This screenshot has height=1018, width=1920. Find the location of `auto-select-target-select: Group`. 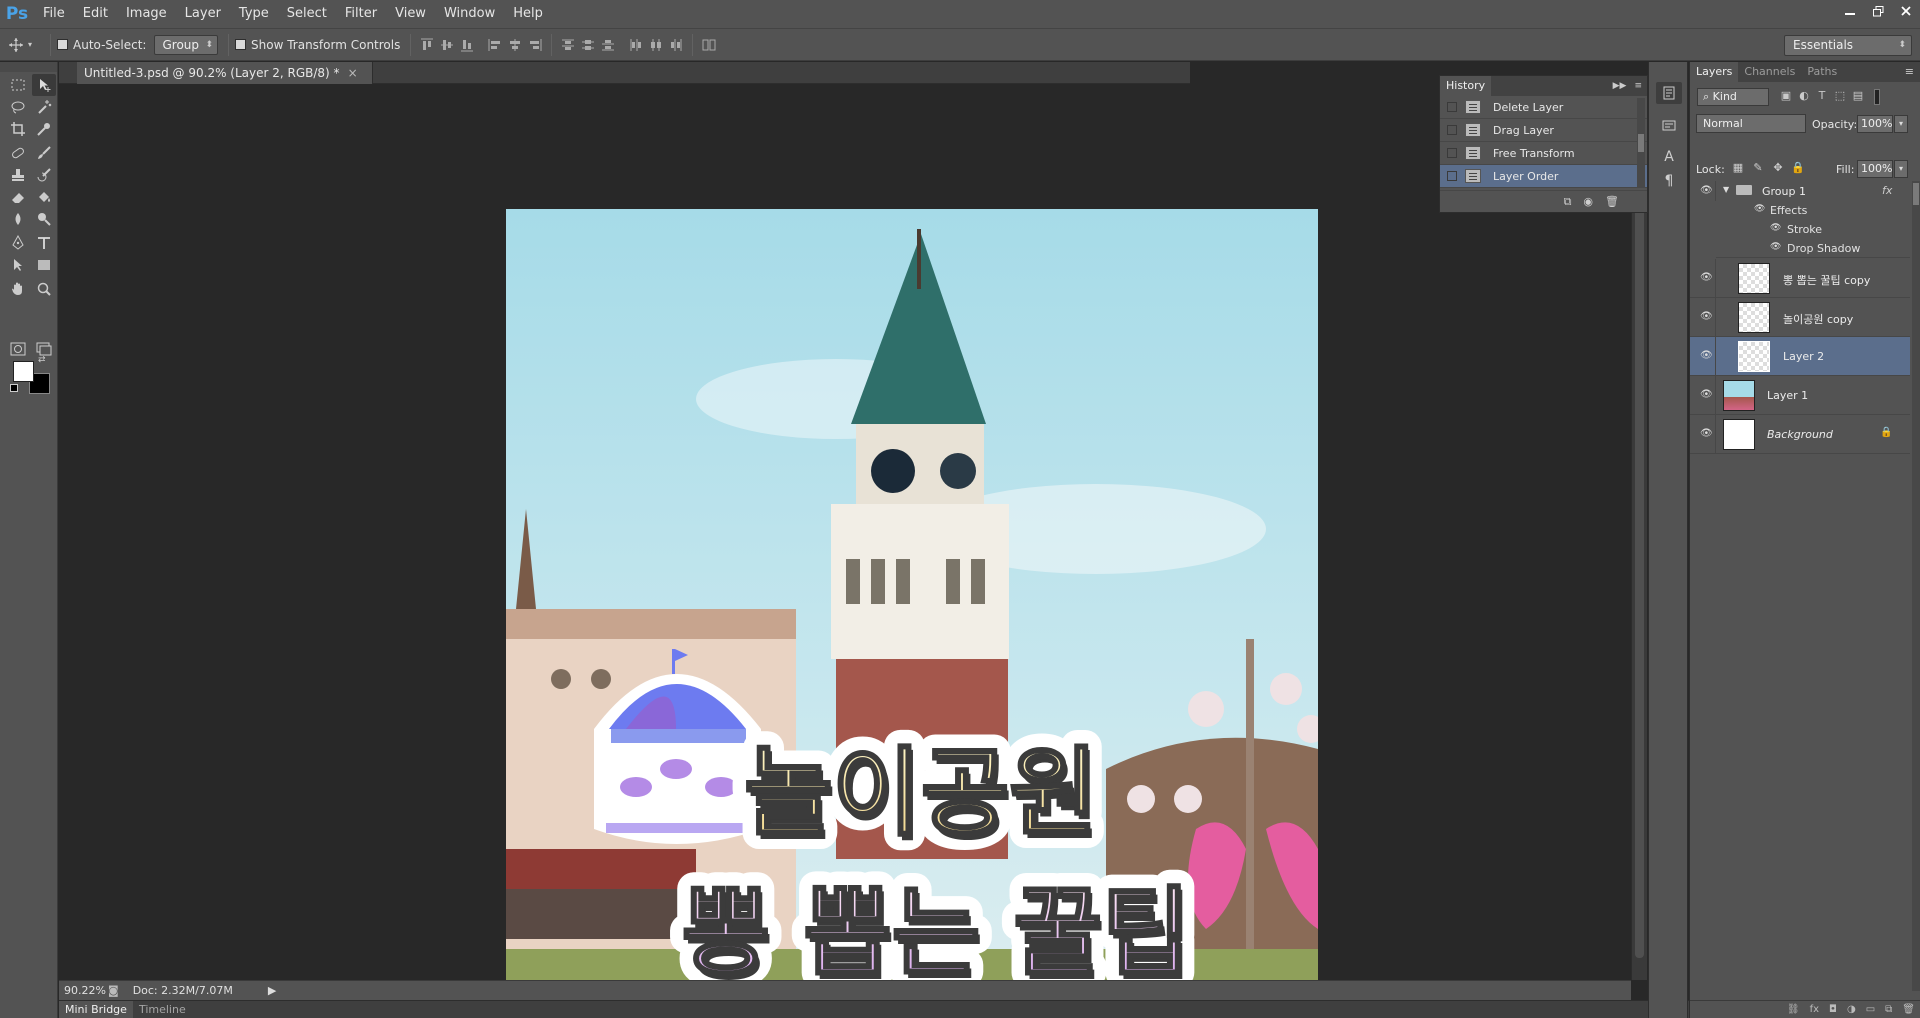

auto-select-target-select: Group is located at coordinates (186, 44).